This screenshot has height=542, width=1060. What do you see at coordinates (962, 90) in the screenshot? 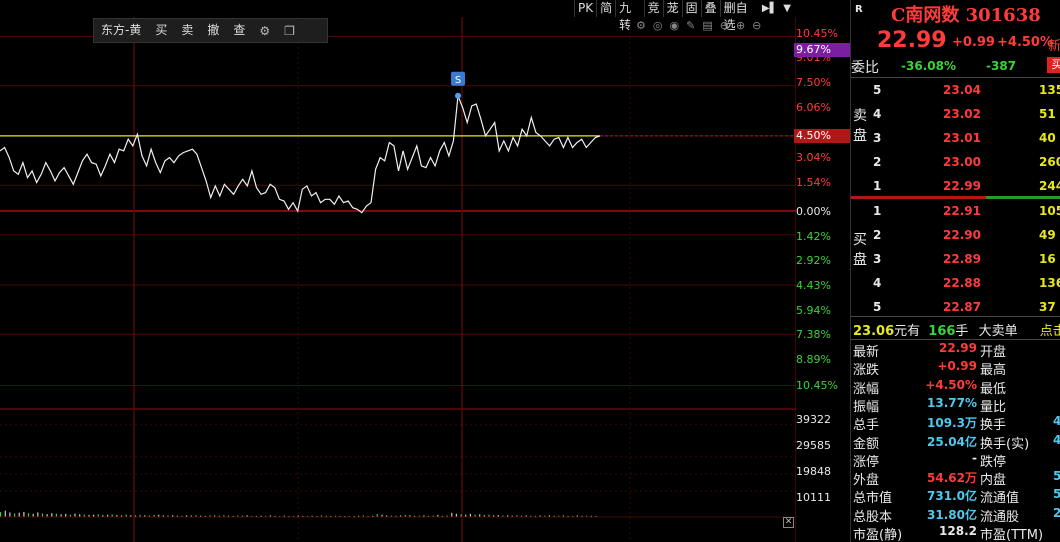
I see `order-price: 23.04` at bounding box center [962, 90].